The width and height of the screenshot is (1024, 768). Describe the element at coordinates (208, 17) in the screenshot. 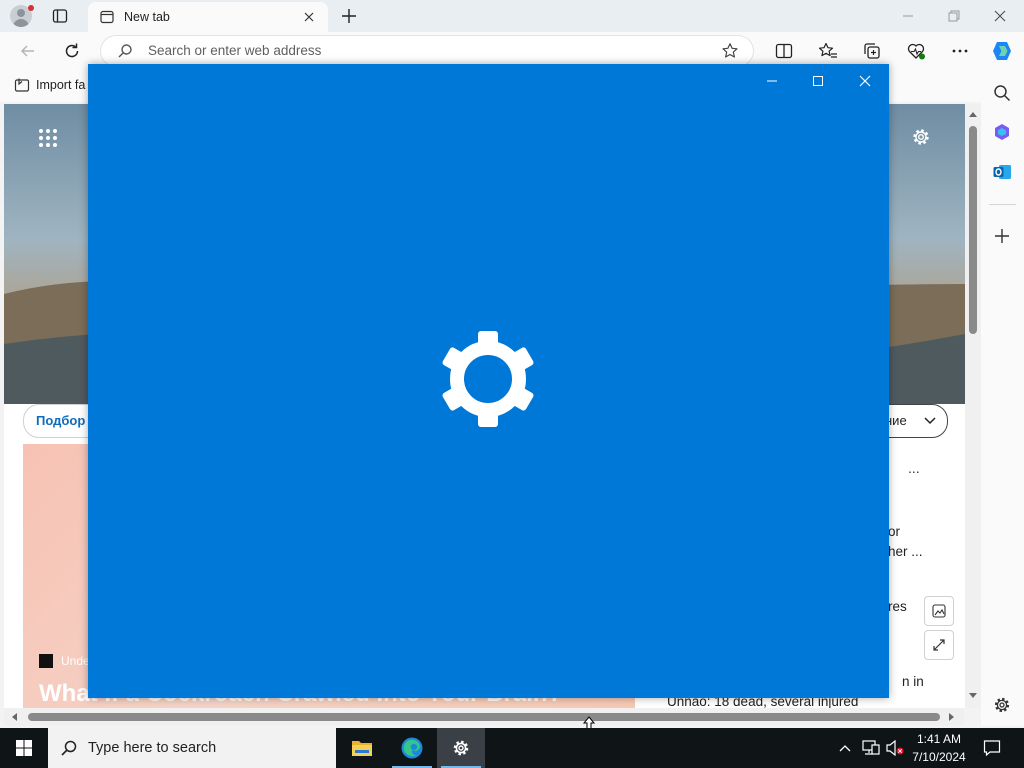

I see `tab-new-tab: New tab` at that location.